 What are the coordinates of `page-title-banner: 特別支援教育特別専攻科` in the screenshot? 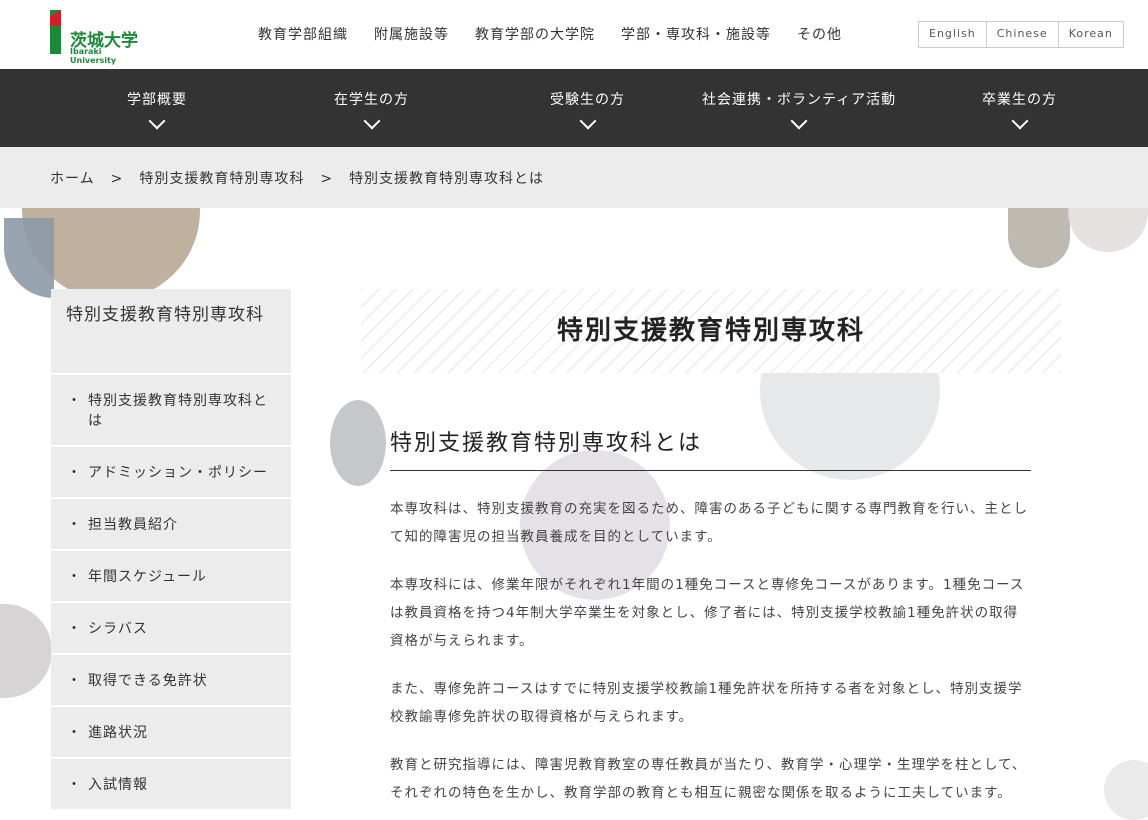 It's located at (711, 331).